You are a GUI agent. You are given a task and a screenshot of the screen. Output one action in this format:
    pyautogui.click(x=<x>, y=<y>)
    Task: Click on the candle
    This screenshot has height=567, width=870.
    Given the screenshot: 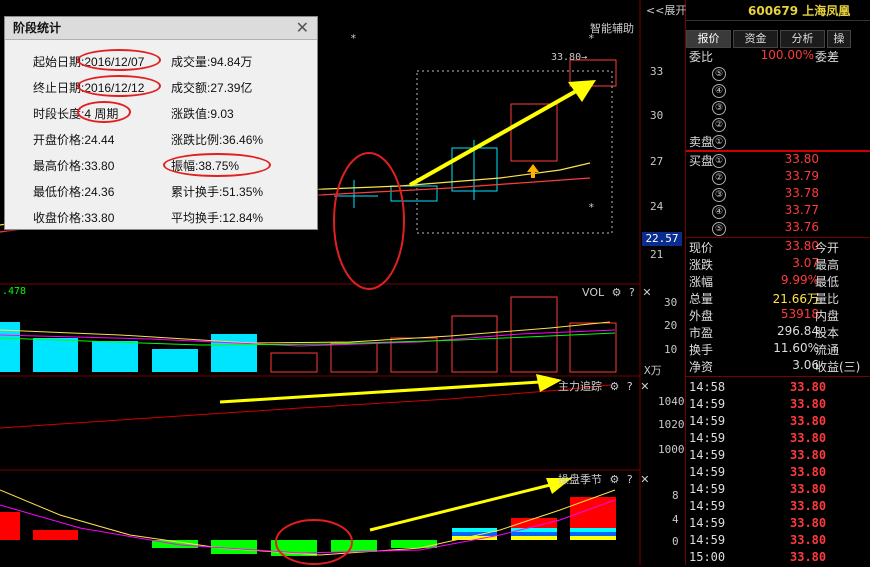 What is the action you would take?
    pyautogui.click(x=414, y=193)
    